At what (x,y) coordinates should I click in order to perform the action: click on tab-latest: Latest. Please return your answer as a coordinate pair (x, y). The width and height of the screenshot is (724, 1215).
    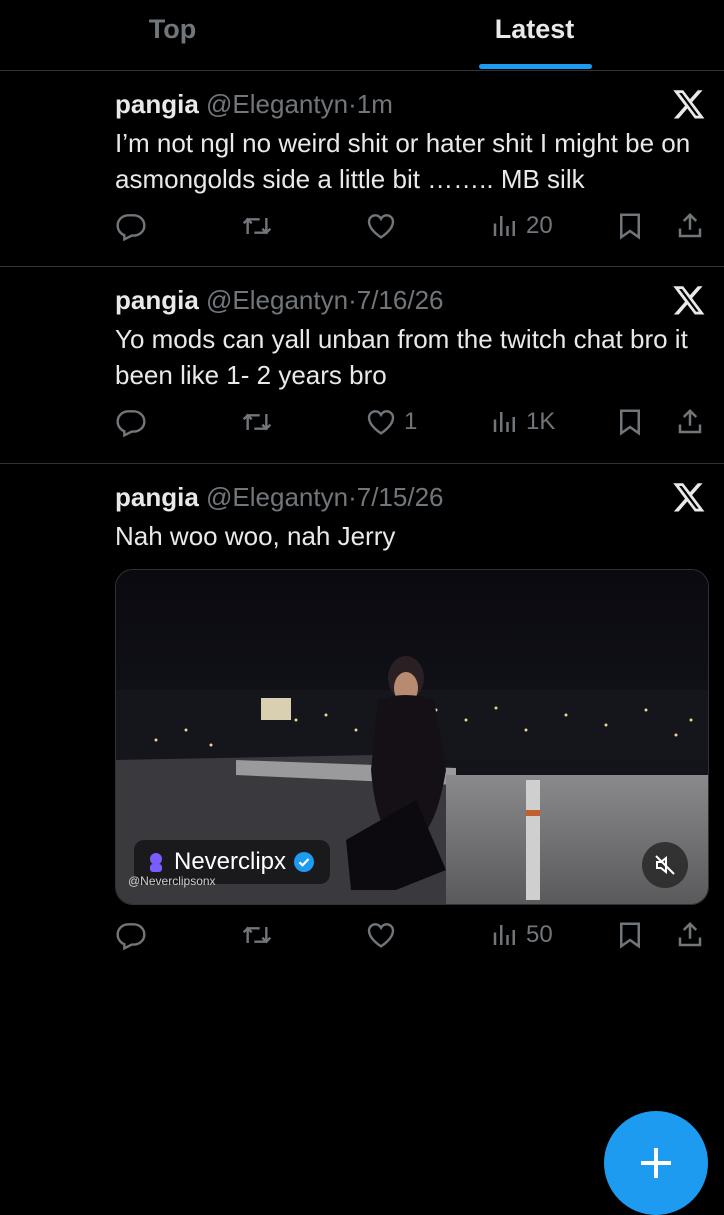
    Looking at the image, I should click on (534, 35).